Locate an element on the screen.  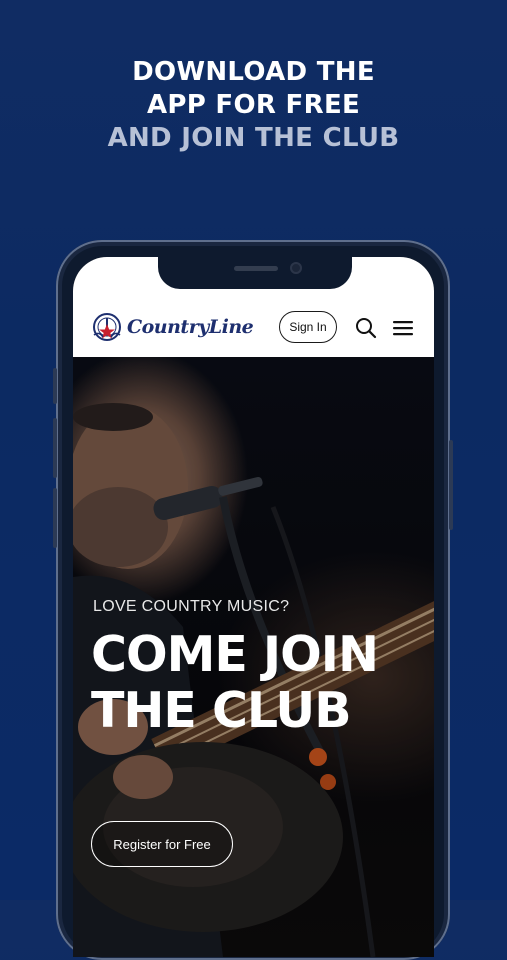
search-icon is located at coordinates (366, 328).